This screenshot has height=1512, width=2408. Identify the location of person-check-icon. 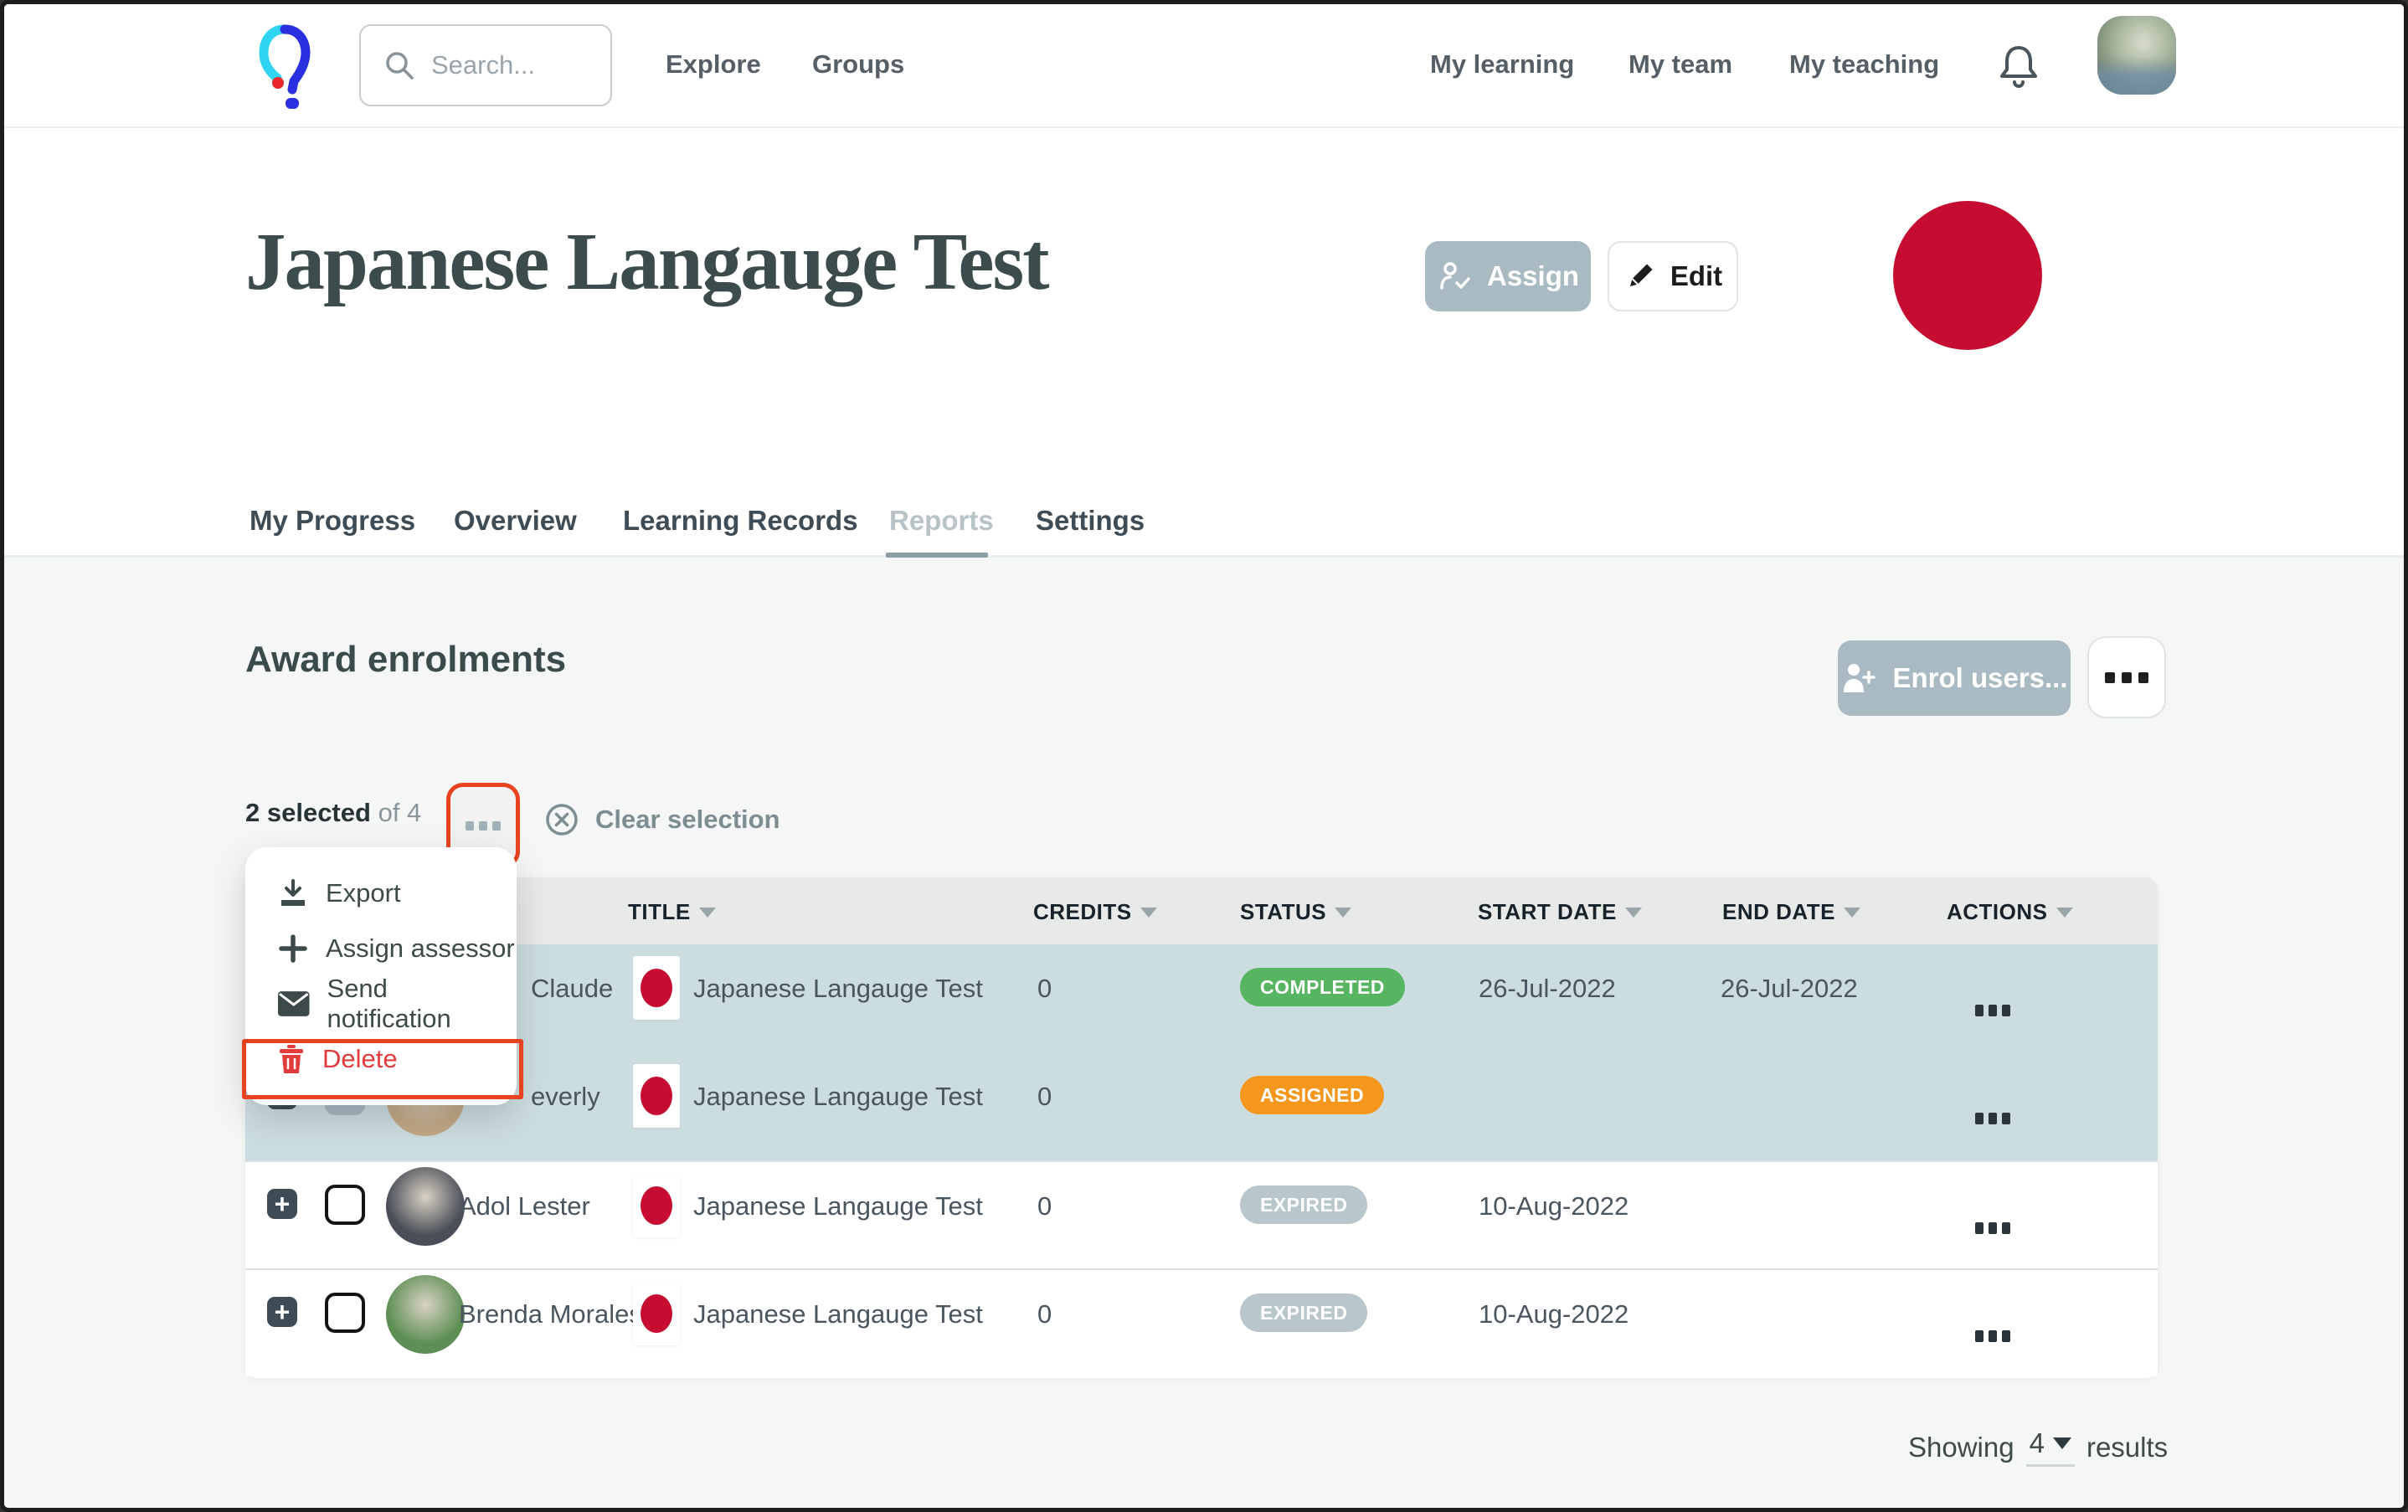
(1455, 276).